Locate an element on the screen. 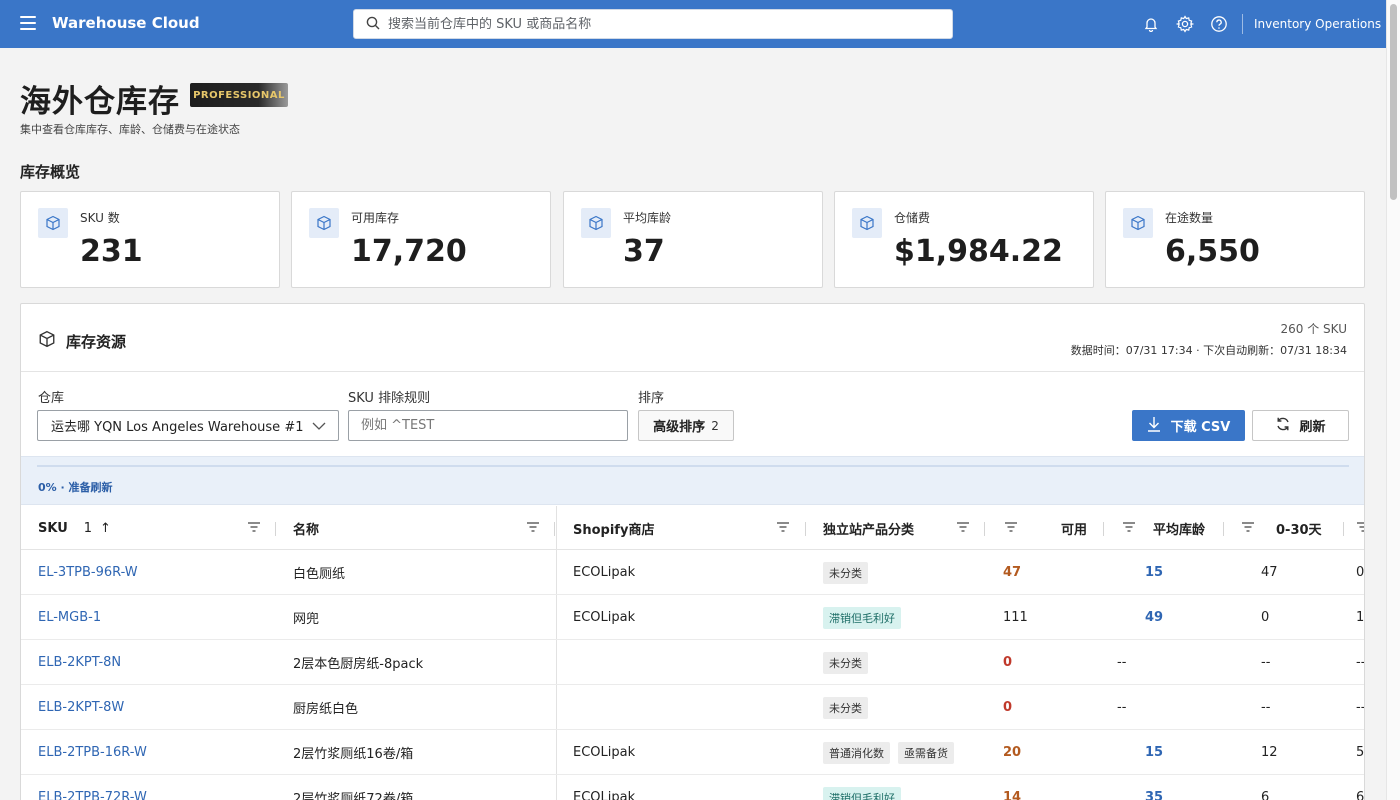 Image resolution: width=1400 pixels, height=800 pixels. sku-exclude-input is located at coordinates (488, 425).